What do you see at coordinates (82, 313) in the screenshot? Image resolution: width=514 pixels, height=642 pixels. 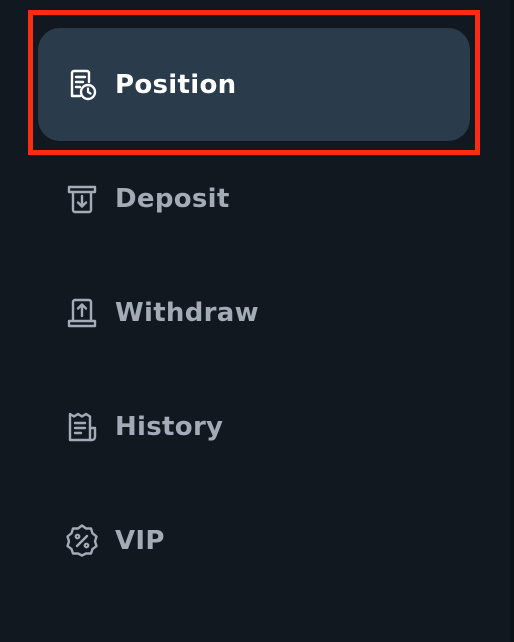 I see `withdraw-icon` at bounding box center [82, 313].